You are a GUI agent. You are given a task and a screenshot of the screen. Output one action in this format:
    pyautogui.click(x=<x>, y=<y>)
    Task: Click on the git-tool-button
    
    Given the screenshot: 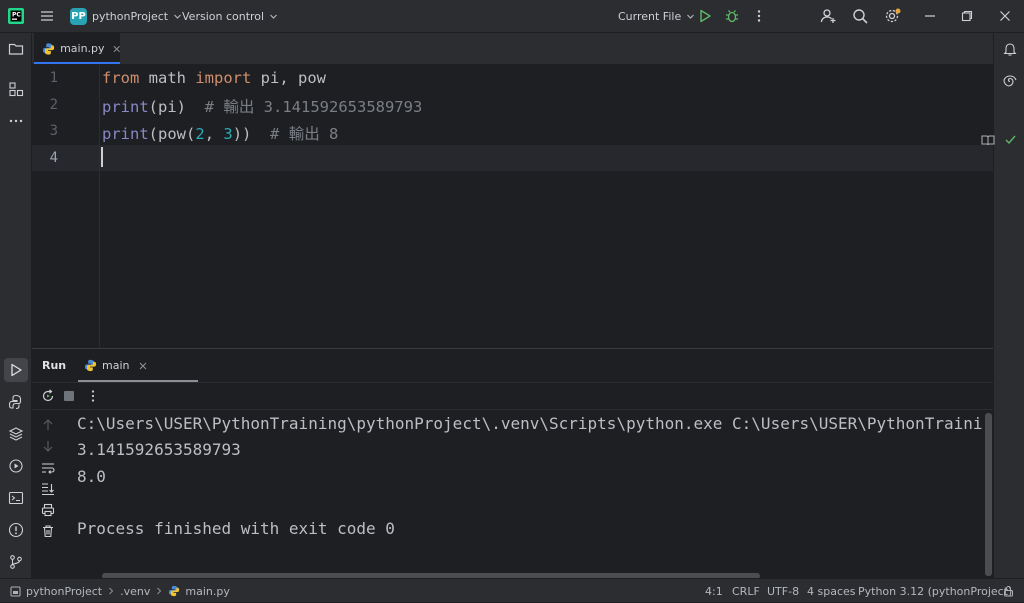 What is the action you would take?
    pyautogui.click(x=16, y=562)
    